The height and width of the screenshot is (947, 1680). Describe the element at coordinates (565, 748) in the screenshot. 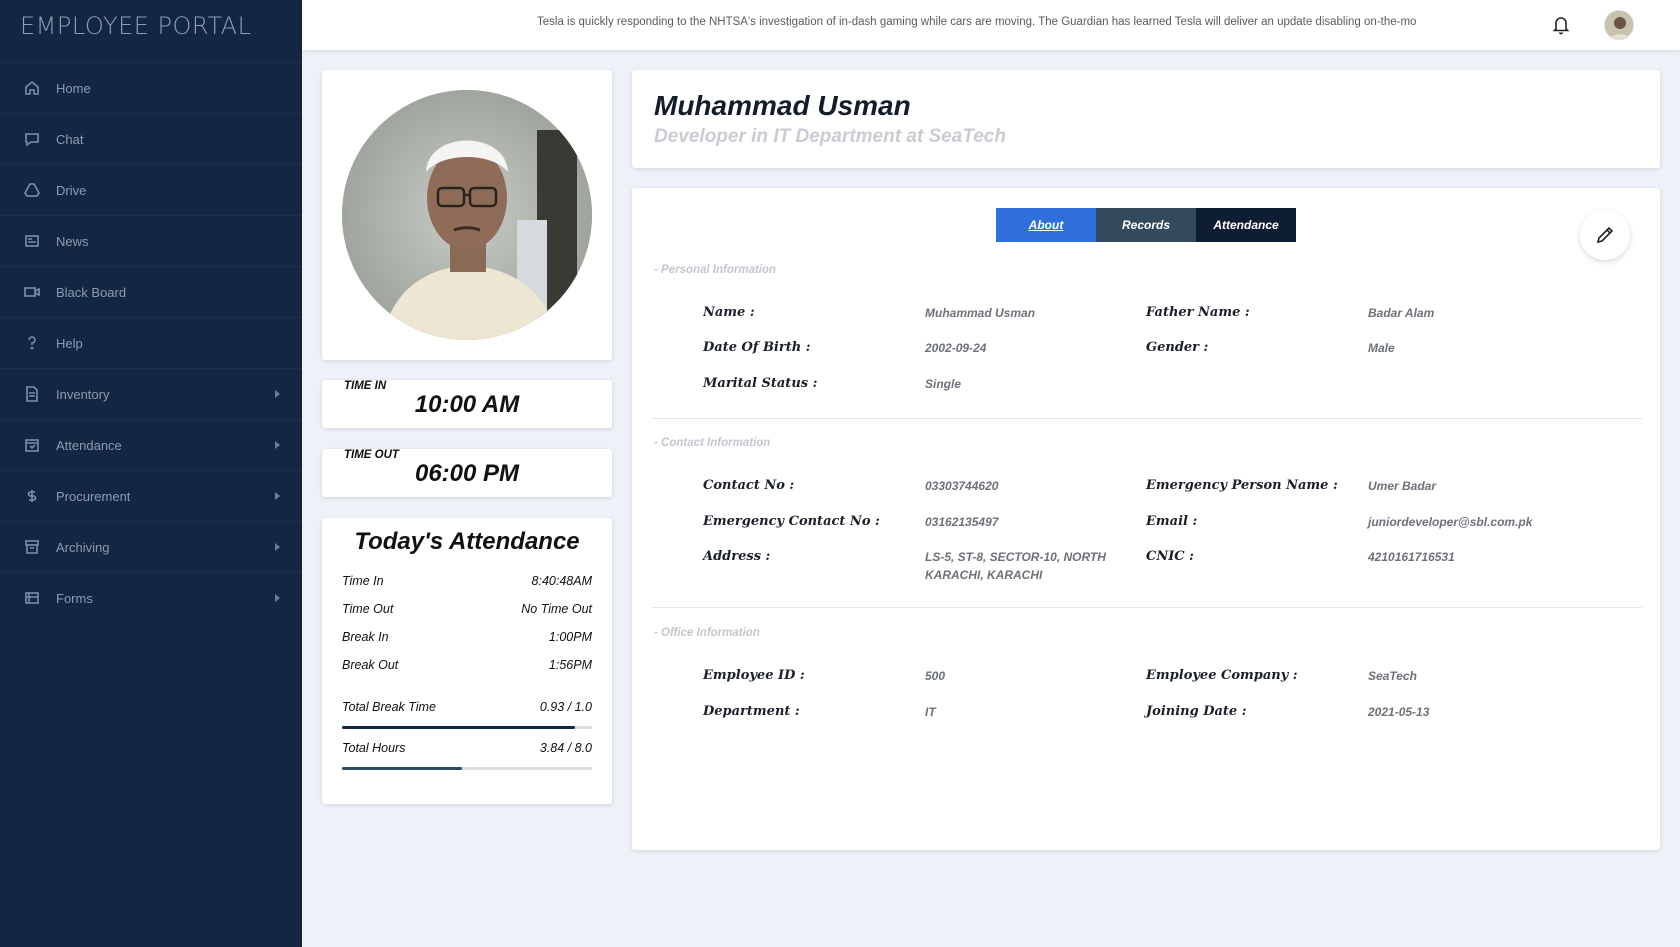

I see `total-hours-value: 3.84 / 8.0` at that location.